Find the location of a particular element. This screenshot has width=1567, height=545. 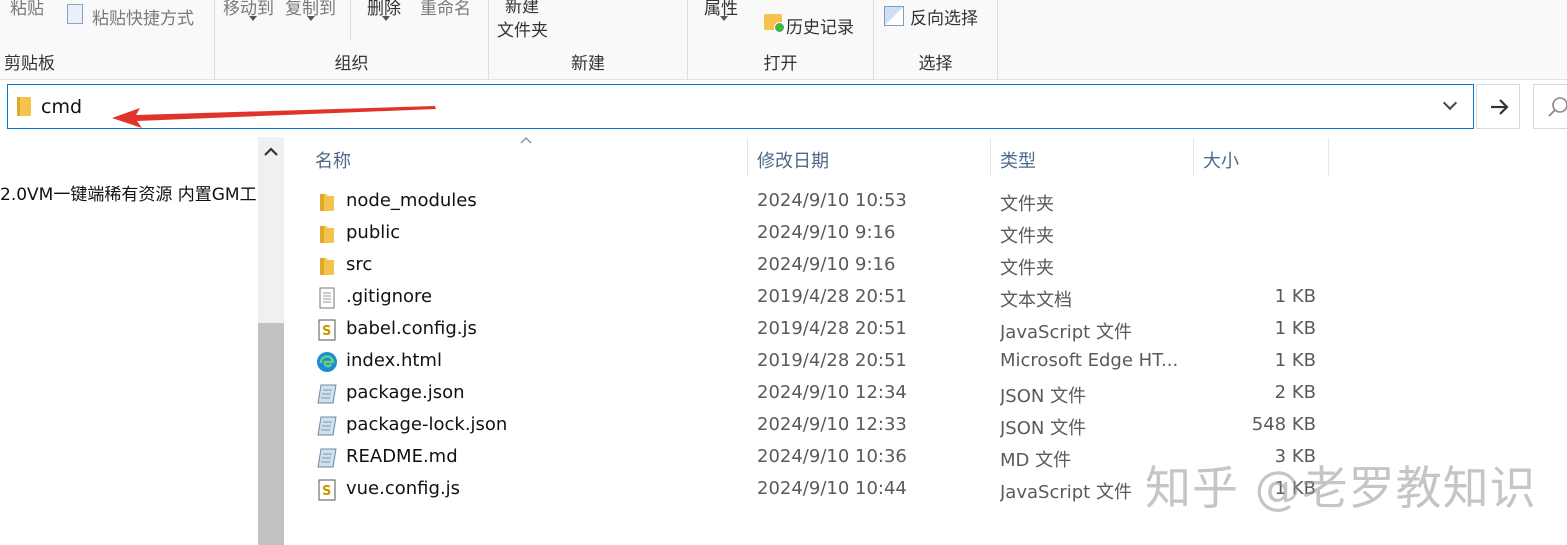

file-type: JavaScript 文件 is located at coordinates (1066, 332).